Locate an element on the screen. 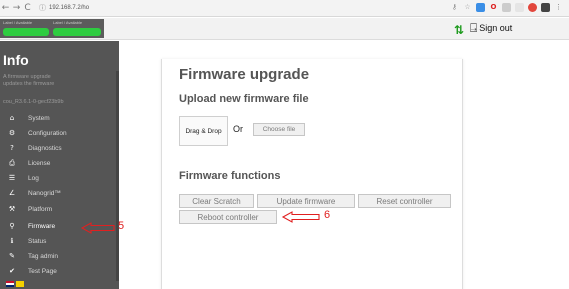 The height and width of the screenshot is (289, 569). certificate-icon: ⎙ is located at coordinates (12, 162).